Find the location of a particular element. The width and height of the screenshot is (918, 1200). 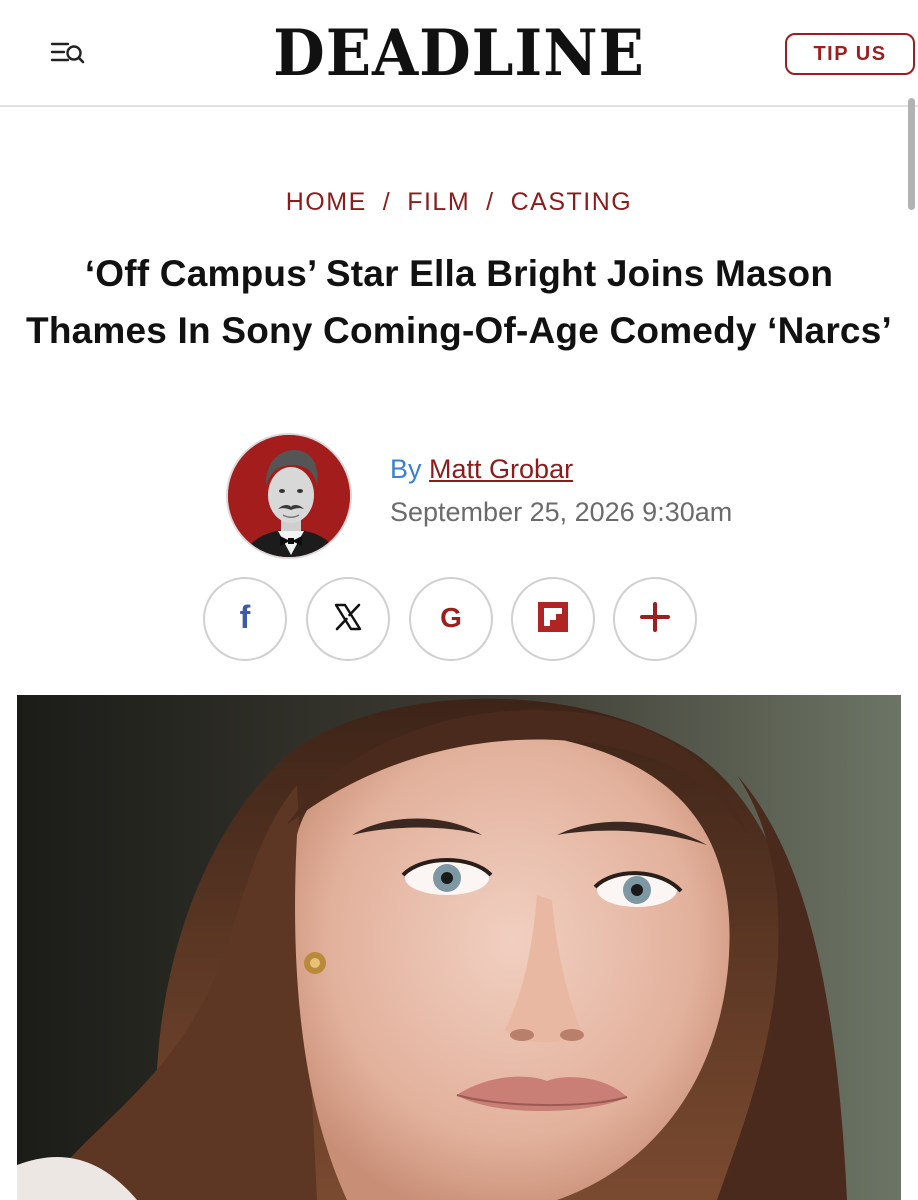

svg-text: G is located at coordinates (451, 617).